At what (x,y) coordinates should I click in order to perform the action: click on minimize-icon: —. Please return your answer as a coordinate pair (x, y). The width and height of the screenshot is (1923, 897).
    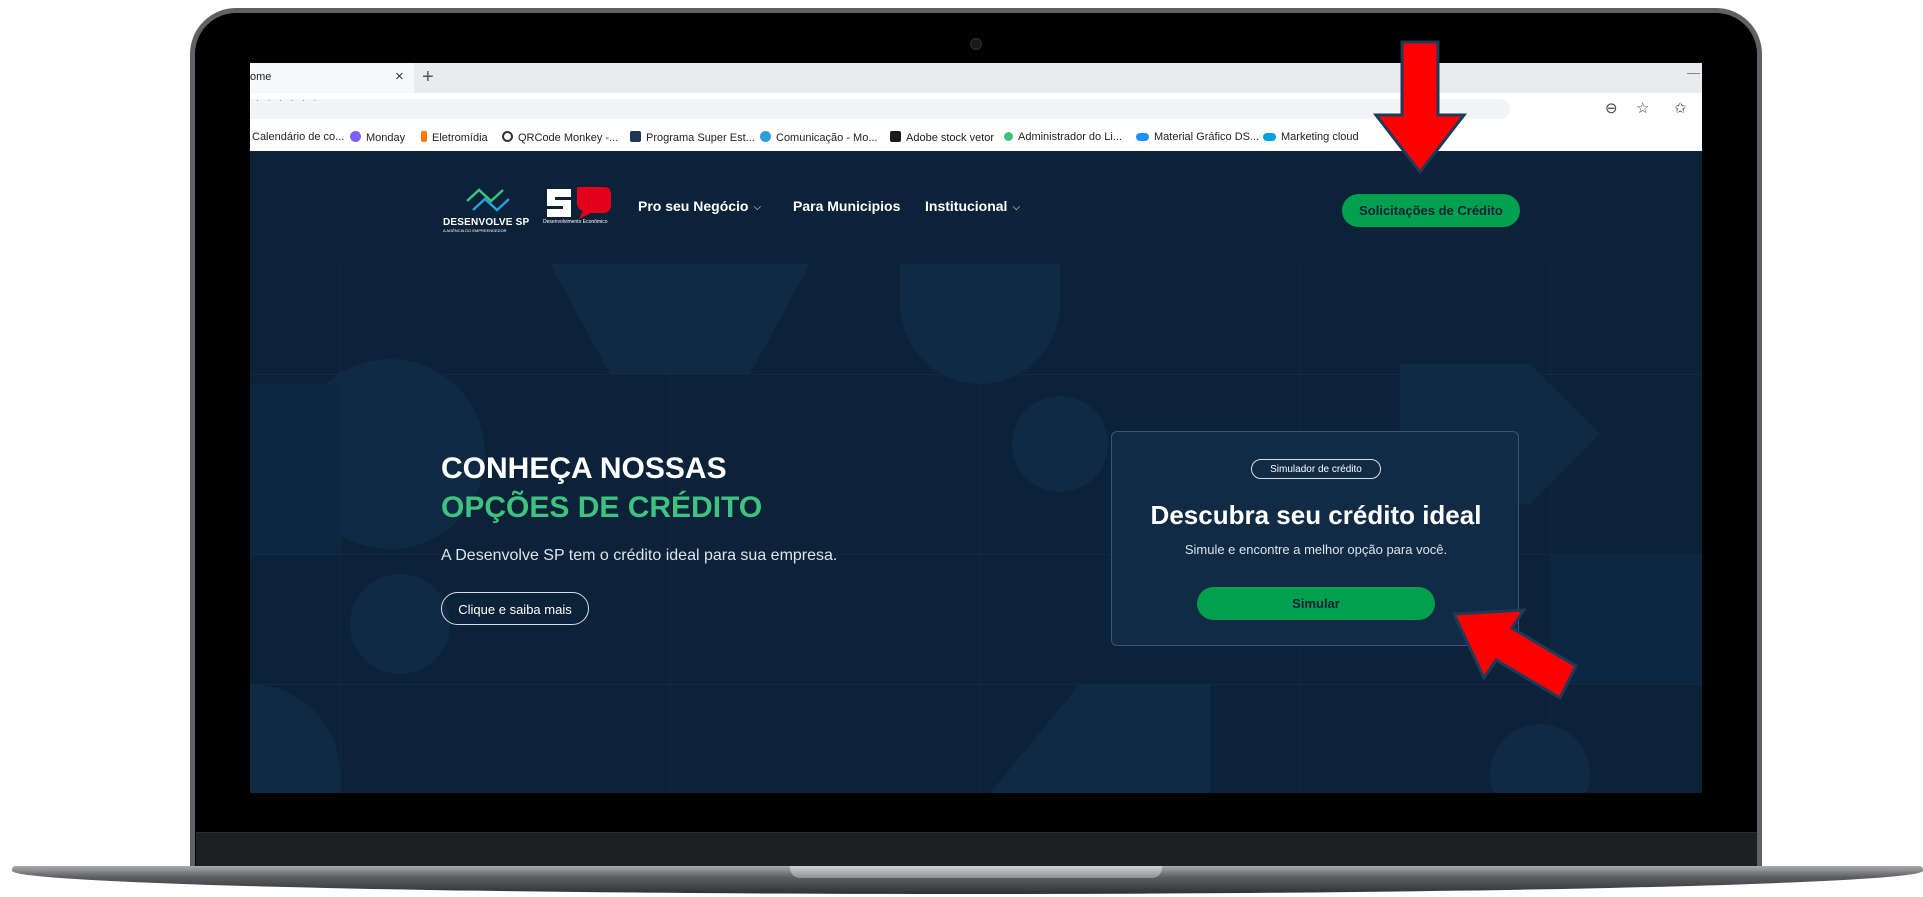
    Looking at the image, I should click on (1693, 72).